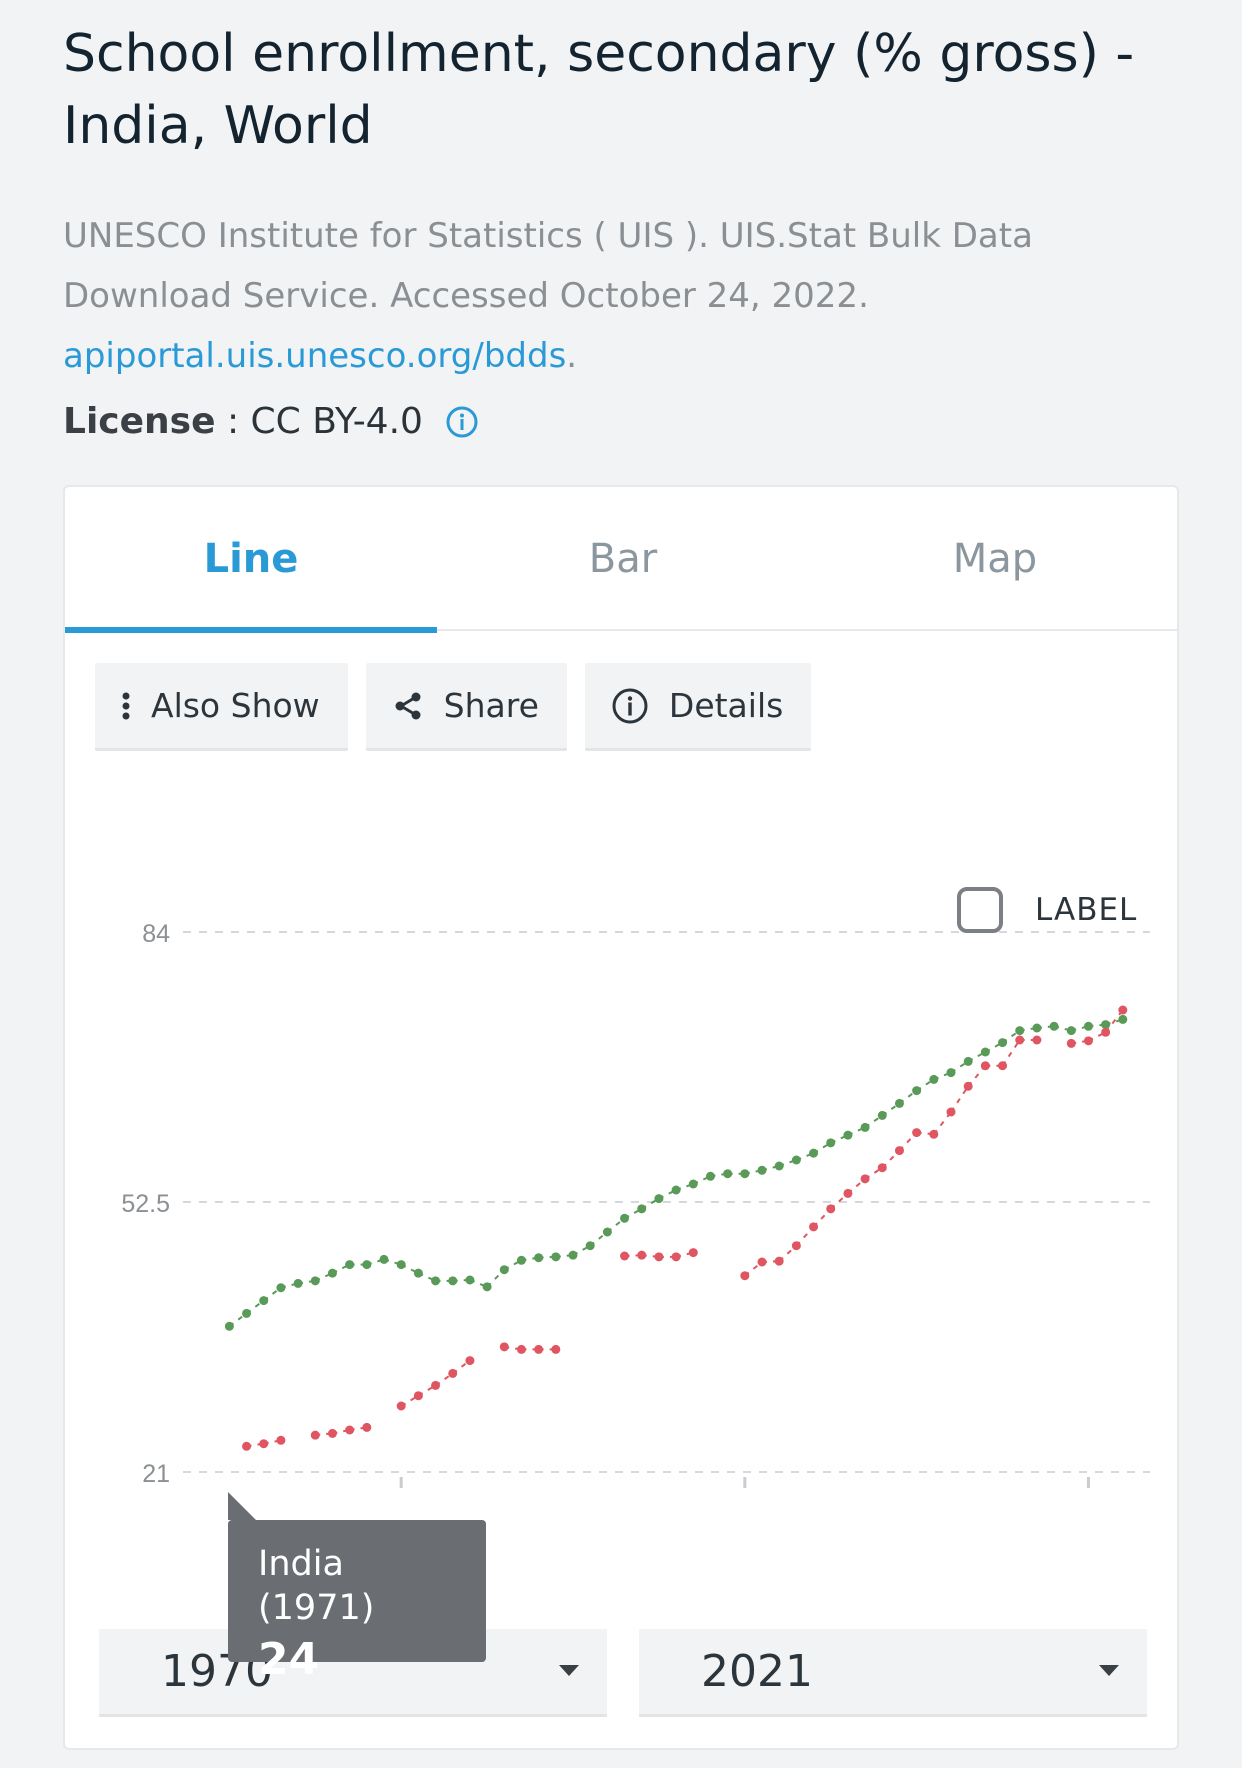 The image size is (1242, 1768). I want to click on label-toggle: LABEL, so click(1047, 910).